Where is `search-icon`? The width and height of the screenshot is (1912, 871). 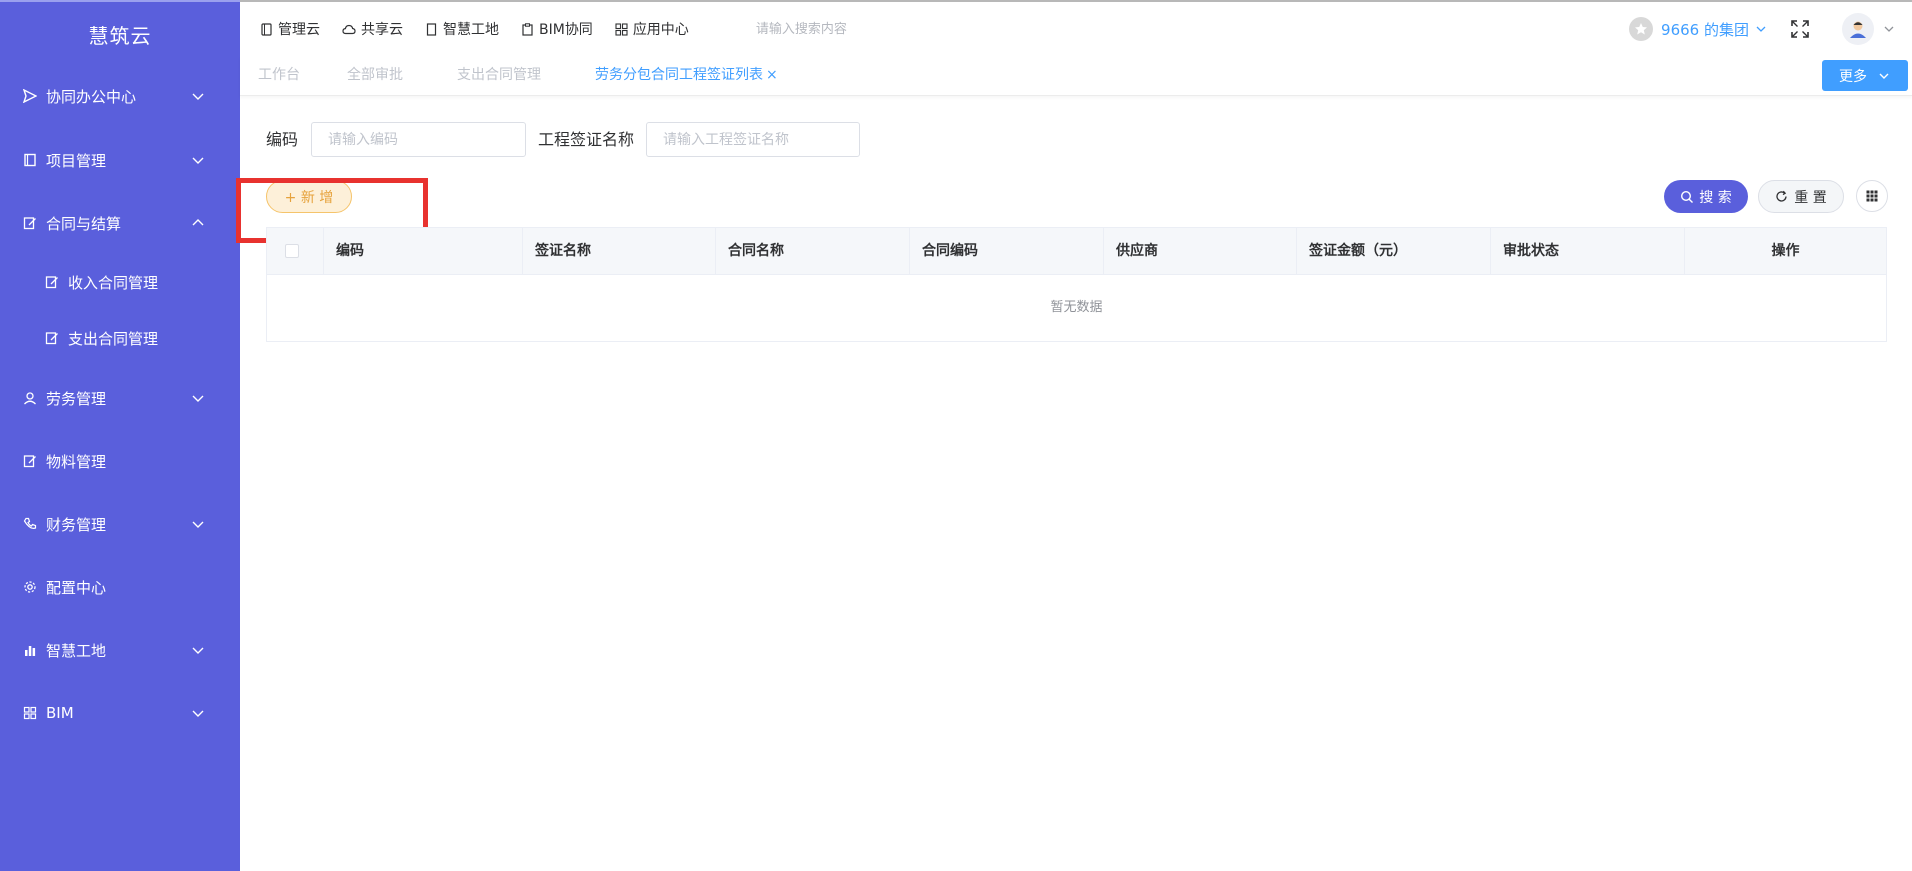
search-icon is located at coordinates (1687, 196).